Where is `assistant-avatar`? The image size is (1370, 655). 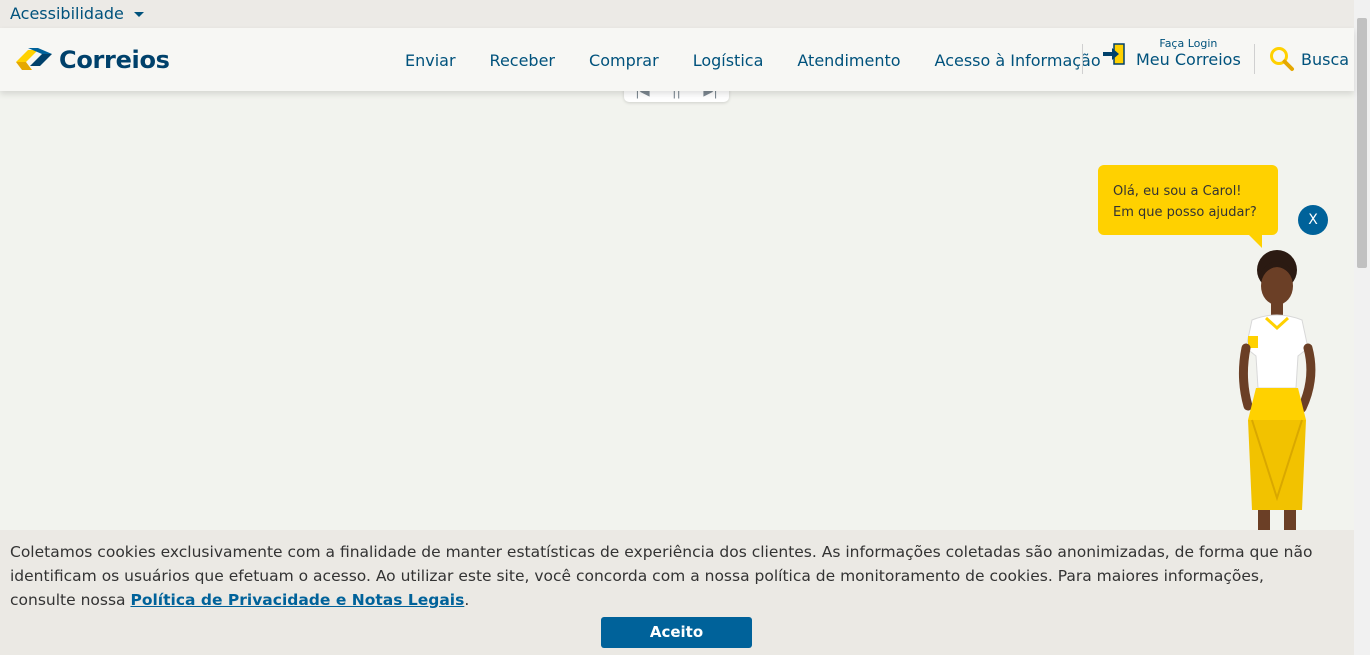 assistant-avatar is located at coordinates (1277, 392).